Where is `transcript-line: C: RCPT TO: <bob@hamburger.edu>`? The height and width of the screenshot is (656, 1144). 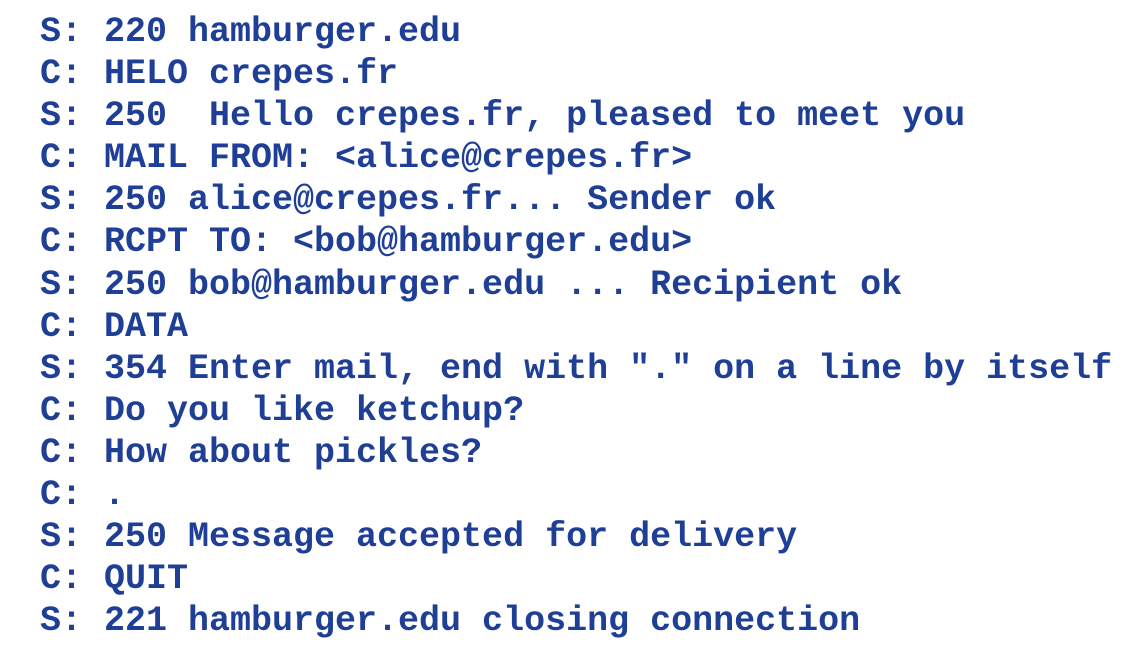
transcript-line: C: RCPT TO: <bob@hamburger.edu> is located at coordinates (576, 242).